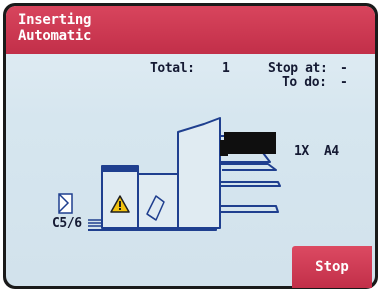  I want to click on envelope-module-cap, so click(120, 169).